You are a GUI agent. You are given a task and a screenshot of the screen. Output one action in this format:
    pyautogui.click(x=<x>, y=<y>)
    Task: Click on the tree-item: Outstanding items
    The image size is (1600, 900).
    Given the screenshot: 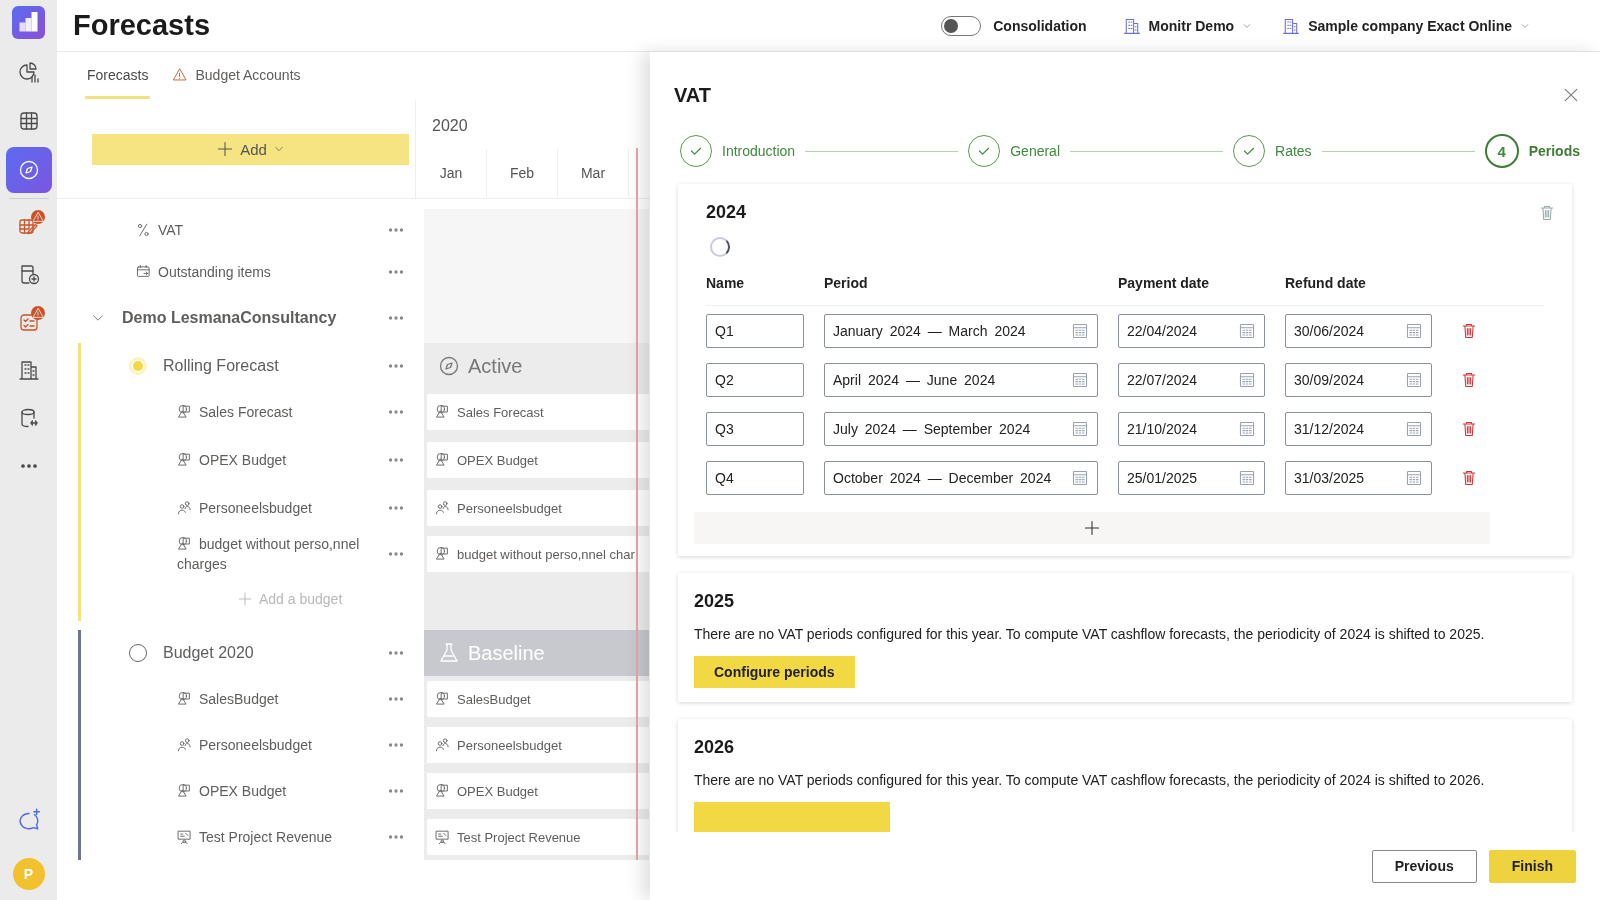 What is the action you would take?
    pyautogui.click(x=272, y=272)
    